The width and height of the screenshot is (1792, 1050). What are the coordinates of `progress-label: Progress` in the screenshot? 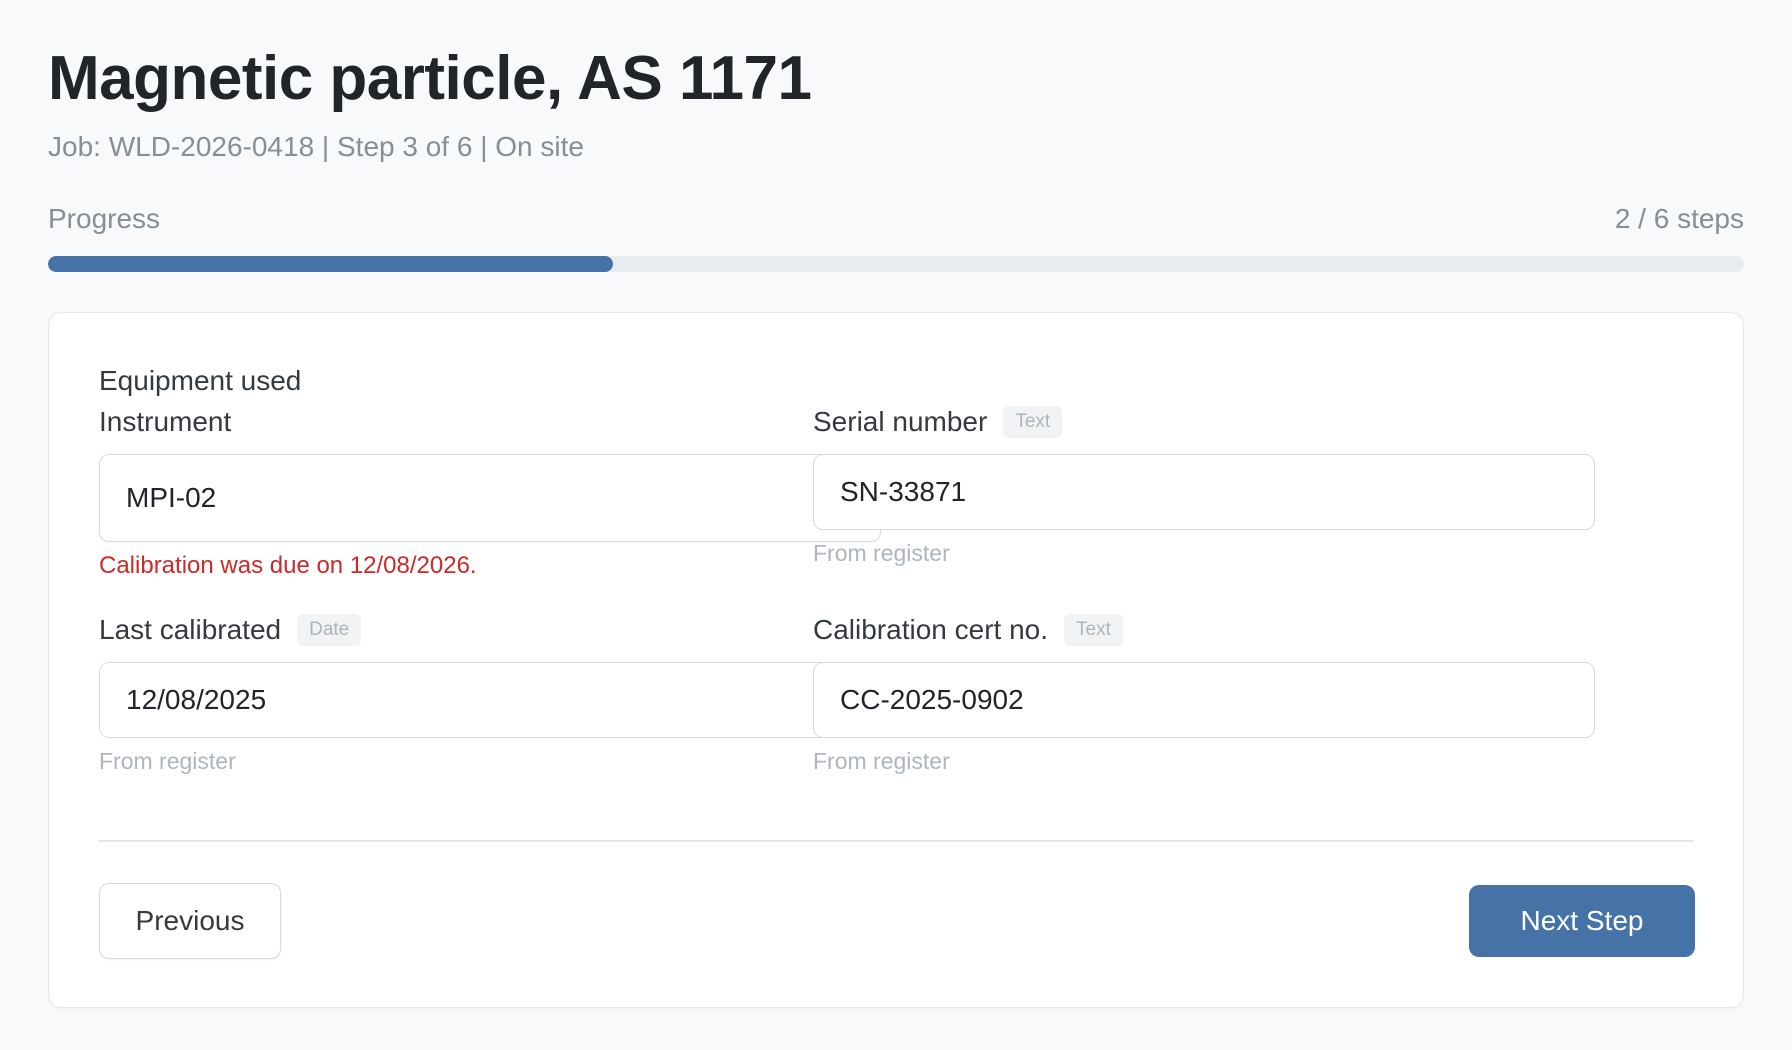 It's located at (104, 218).